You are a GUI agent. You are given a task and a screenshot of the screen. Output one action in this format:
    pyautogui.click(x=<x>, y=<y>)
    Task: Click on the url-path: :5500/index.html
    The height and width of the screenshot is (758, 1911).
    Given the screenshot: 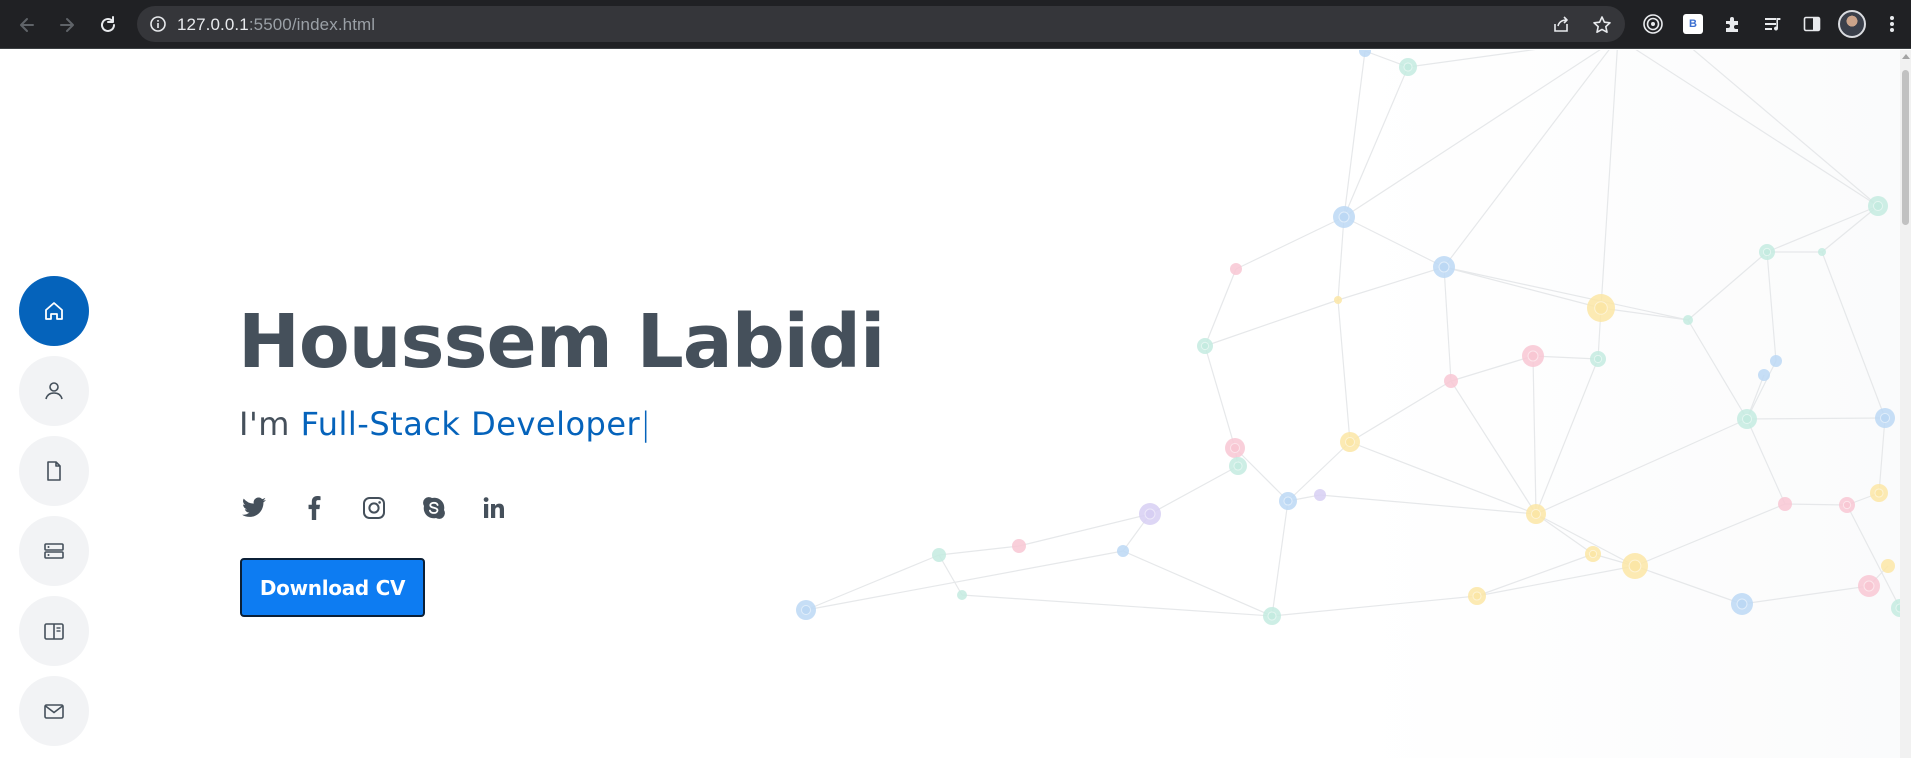 What is the action you would take?
    pyautogui.click(x=312, y=24)
    